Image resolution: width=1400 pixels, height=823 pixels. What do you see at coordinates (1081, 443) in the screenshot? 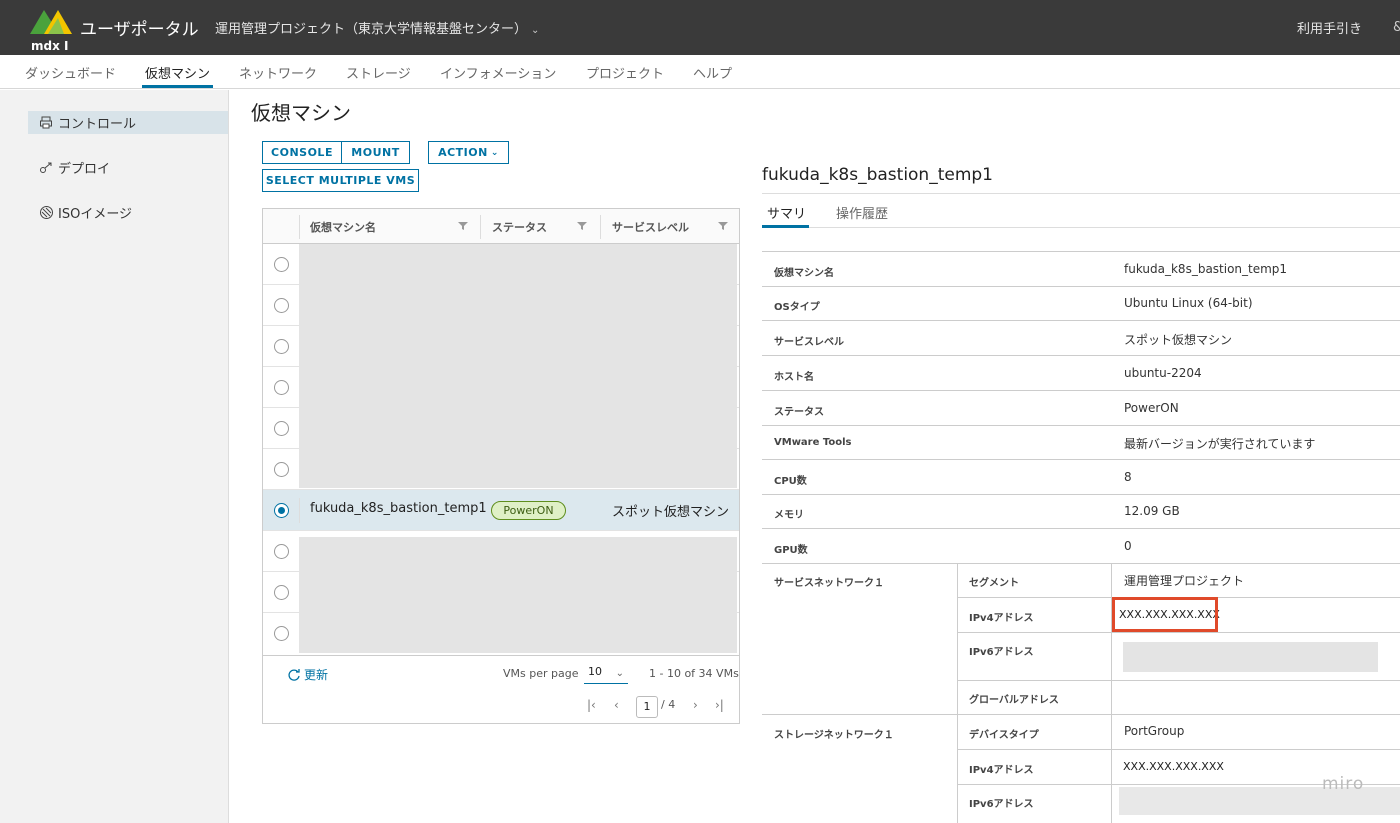
I see `summary-row: VMware Tools 最新バージョンが実行されています` at bounding box center [1081, 443].